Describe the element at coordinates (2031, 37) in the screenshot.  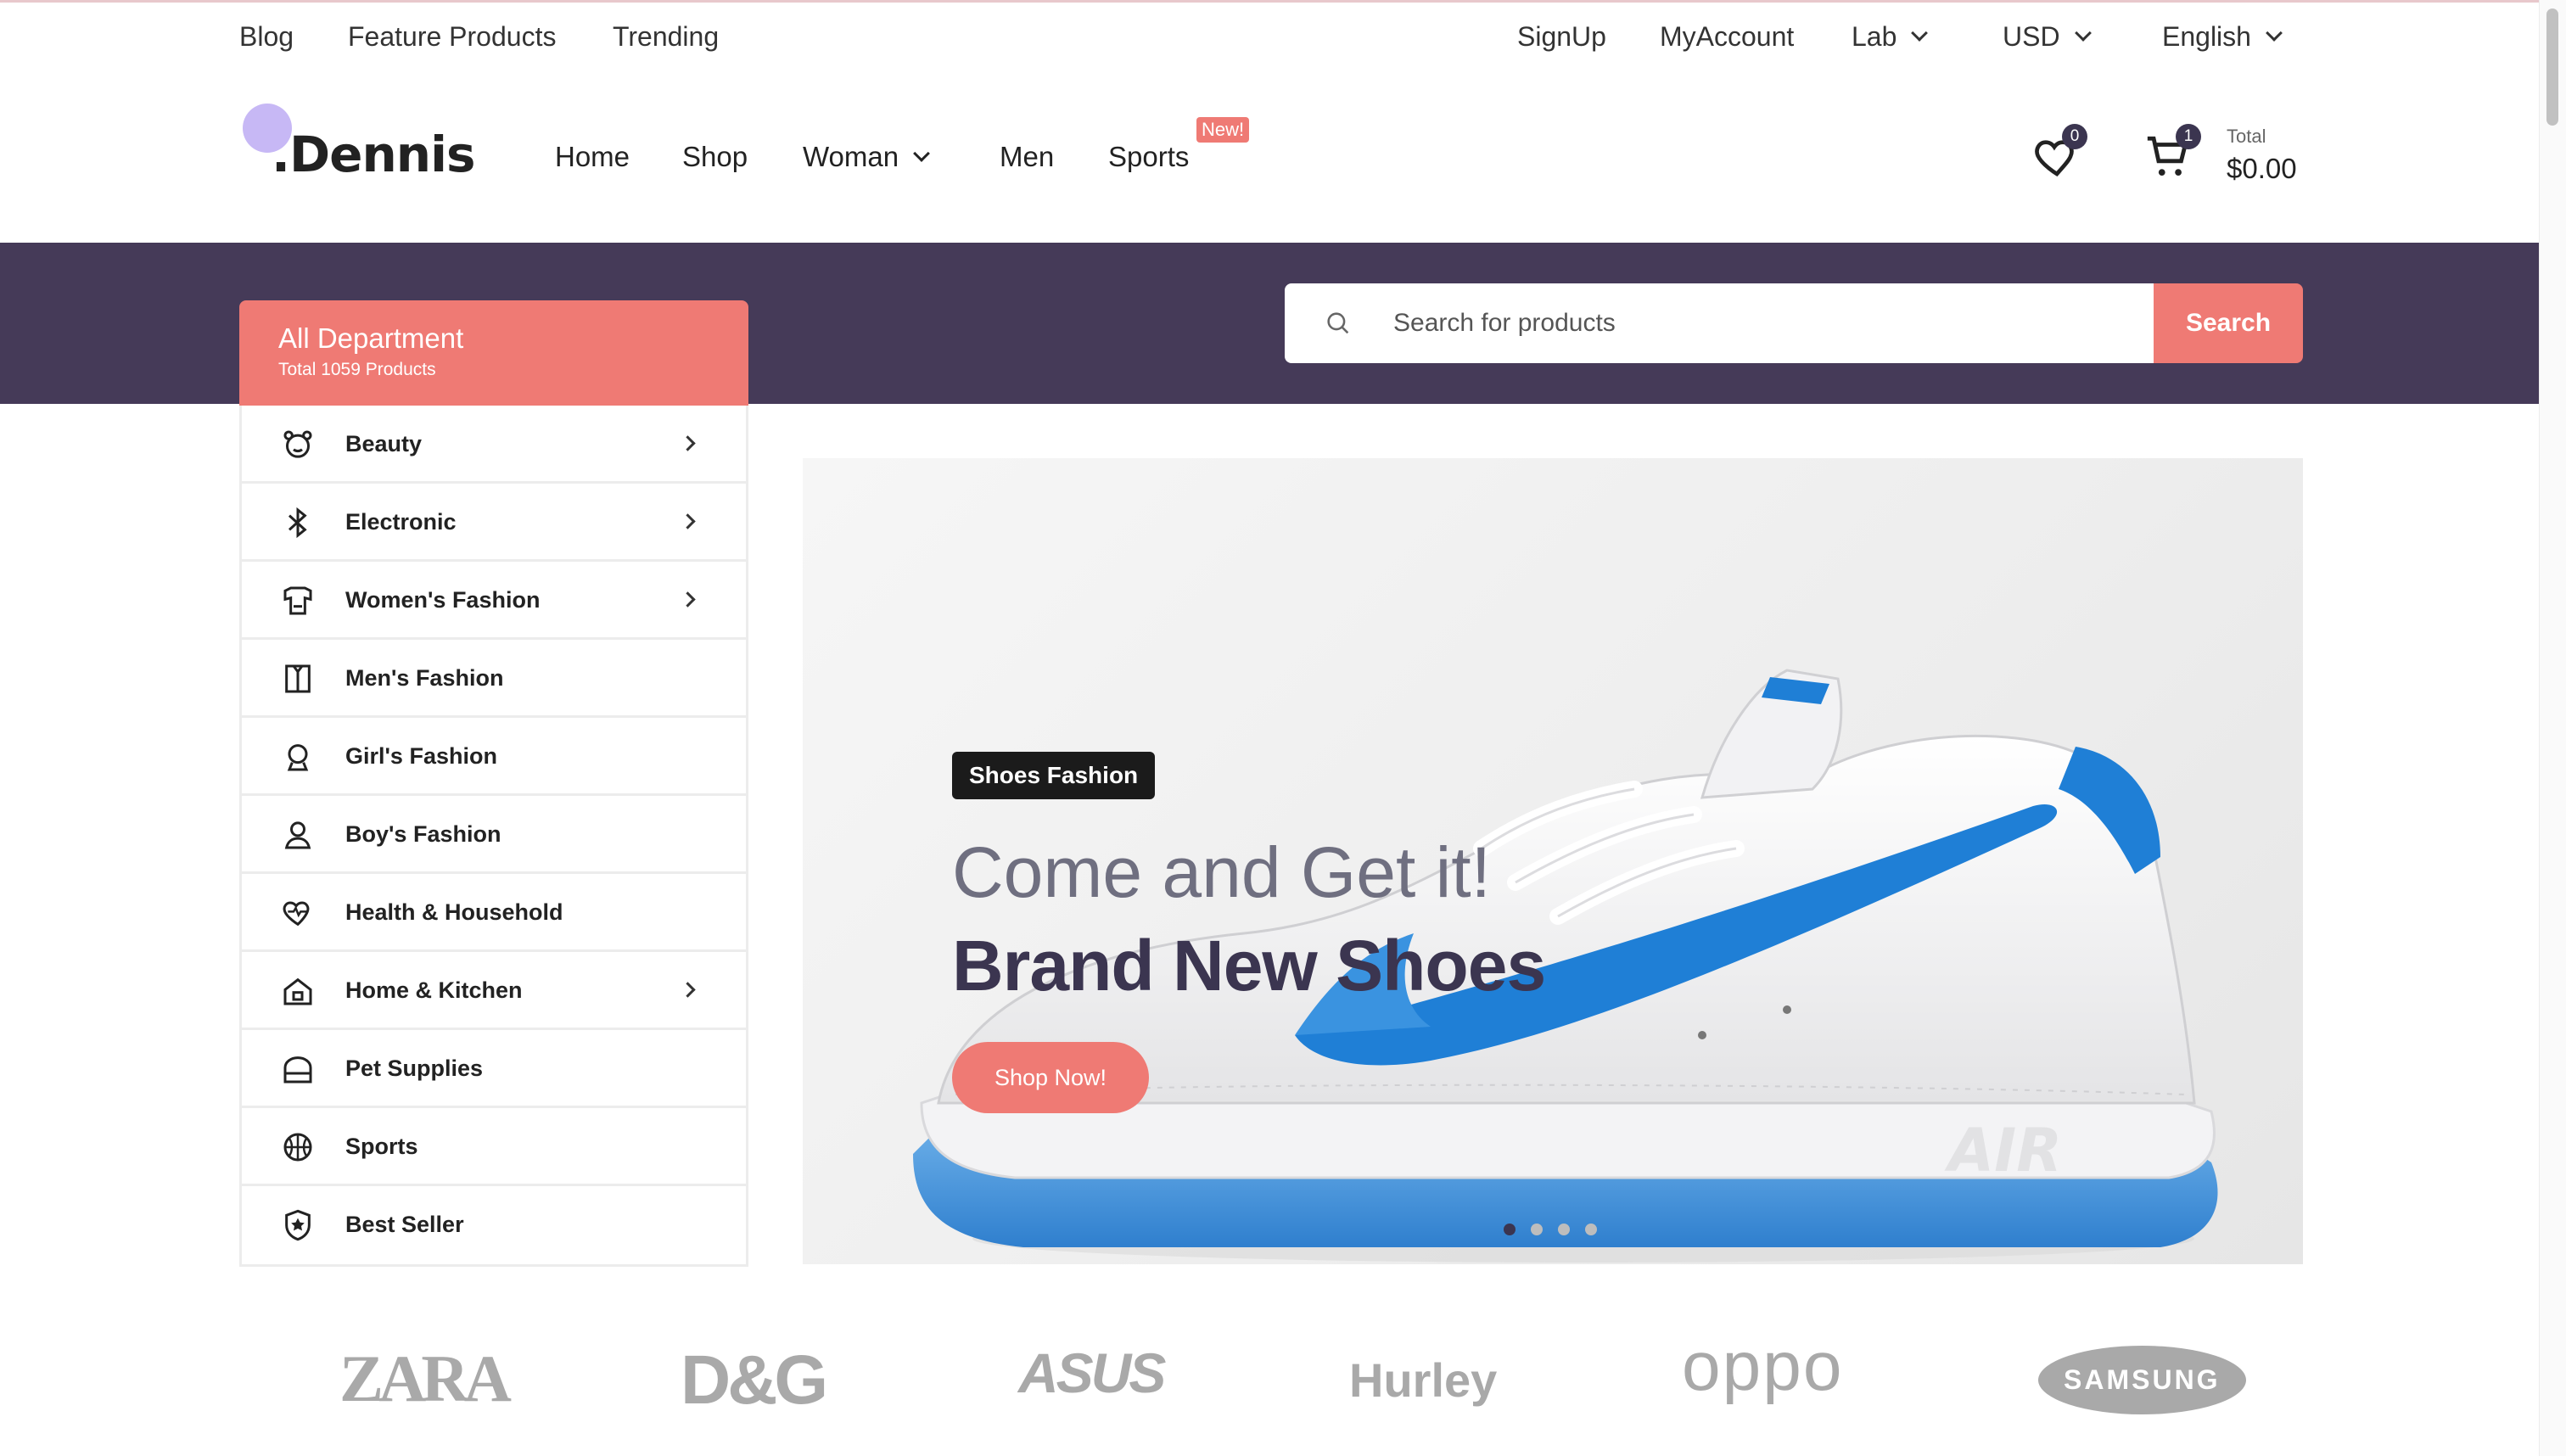
I see `currency-label: USD` at that location.